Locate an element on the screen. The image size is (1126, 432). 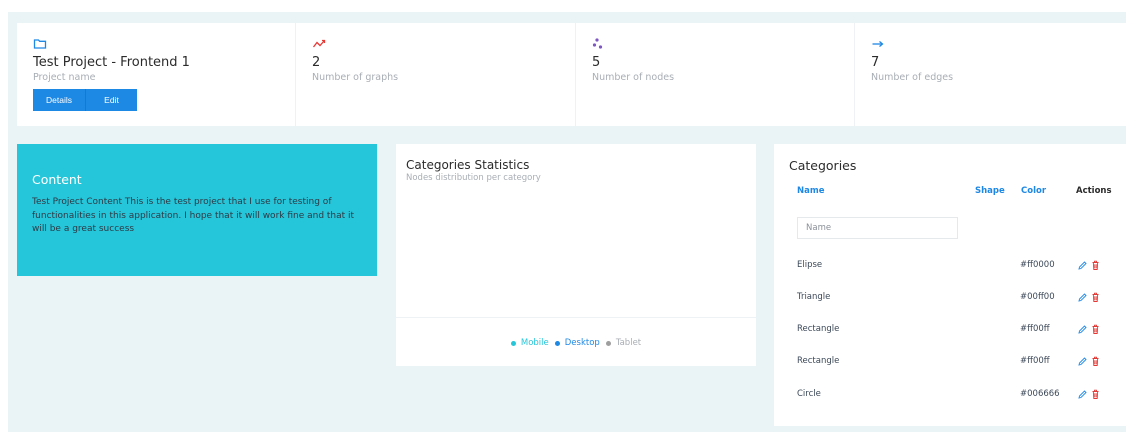
categories-title: Categories is located at coordinates (823, 165).